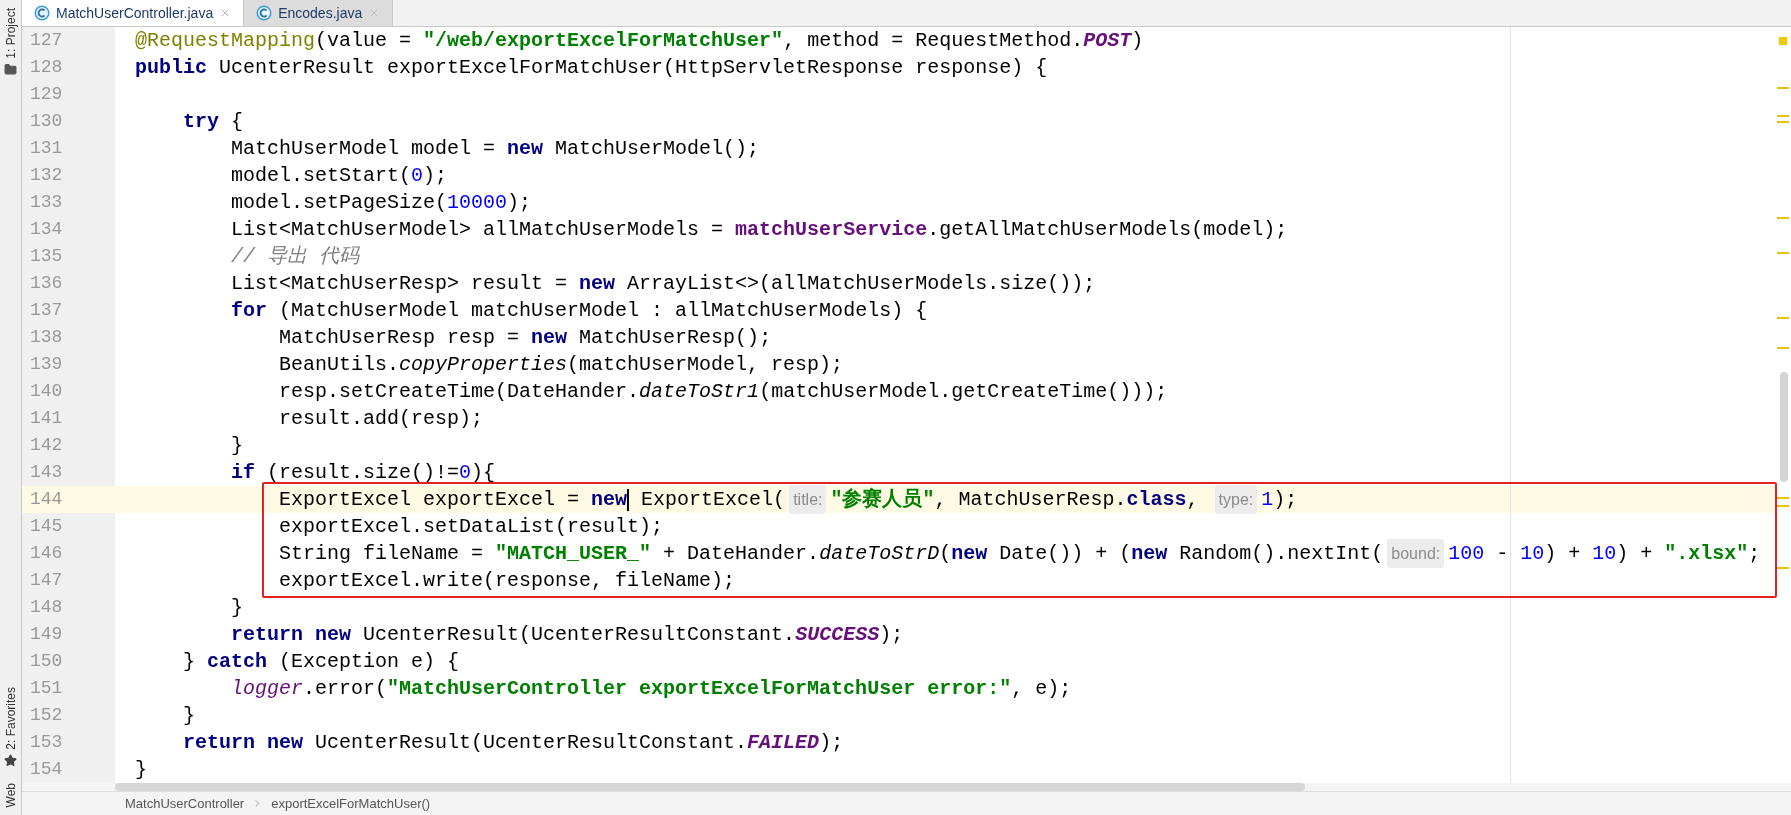 This screenshot has height=815, width=1791. I want to click on code-line: exportExcel.write(response, fileName);, so click(507, 581).